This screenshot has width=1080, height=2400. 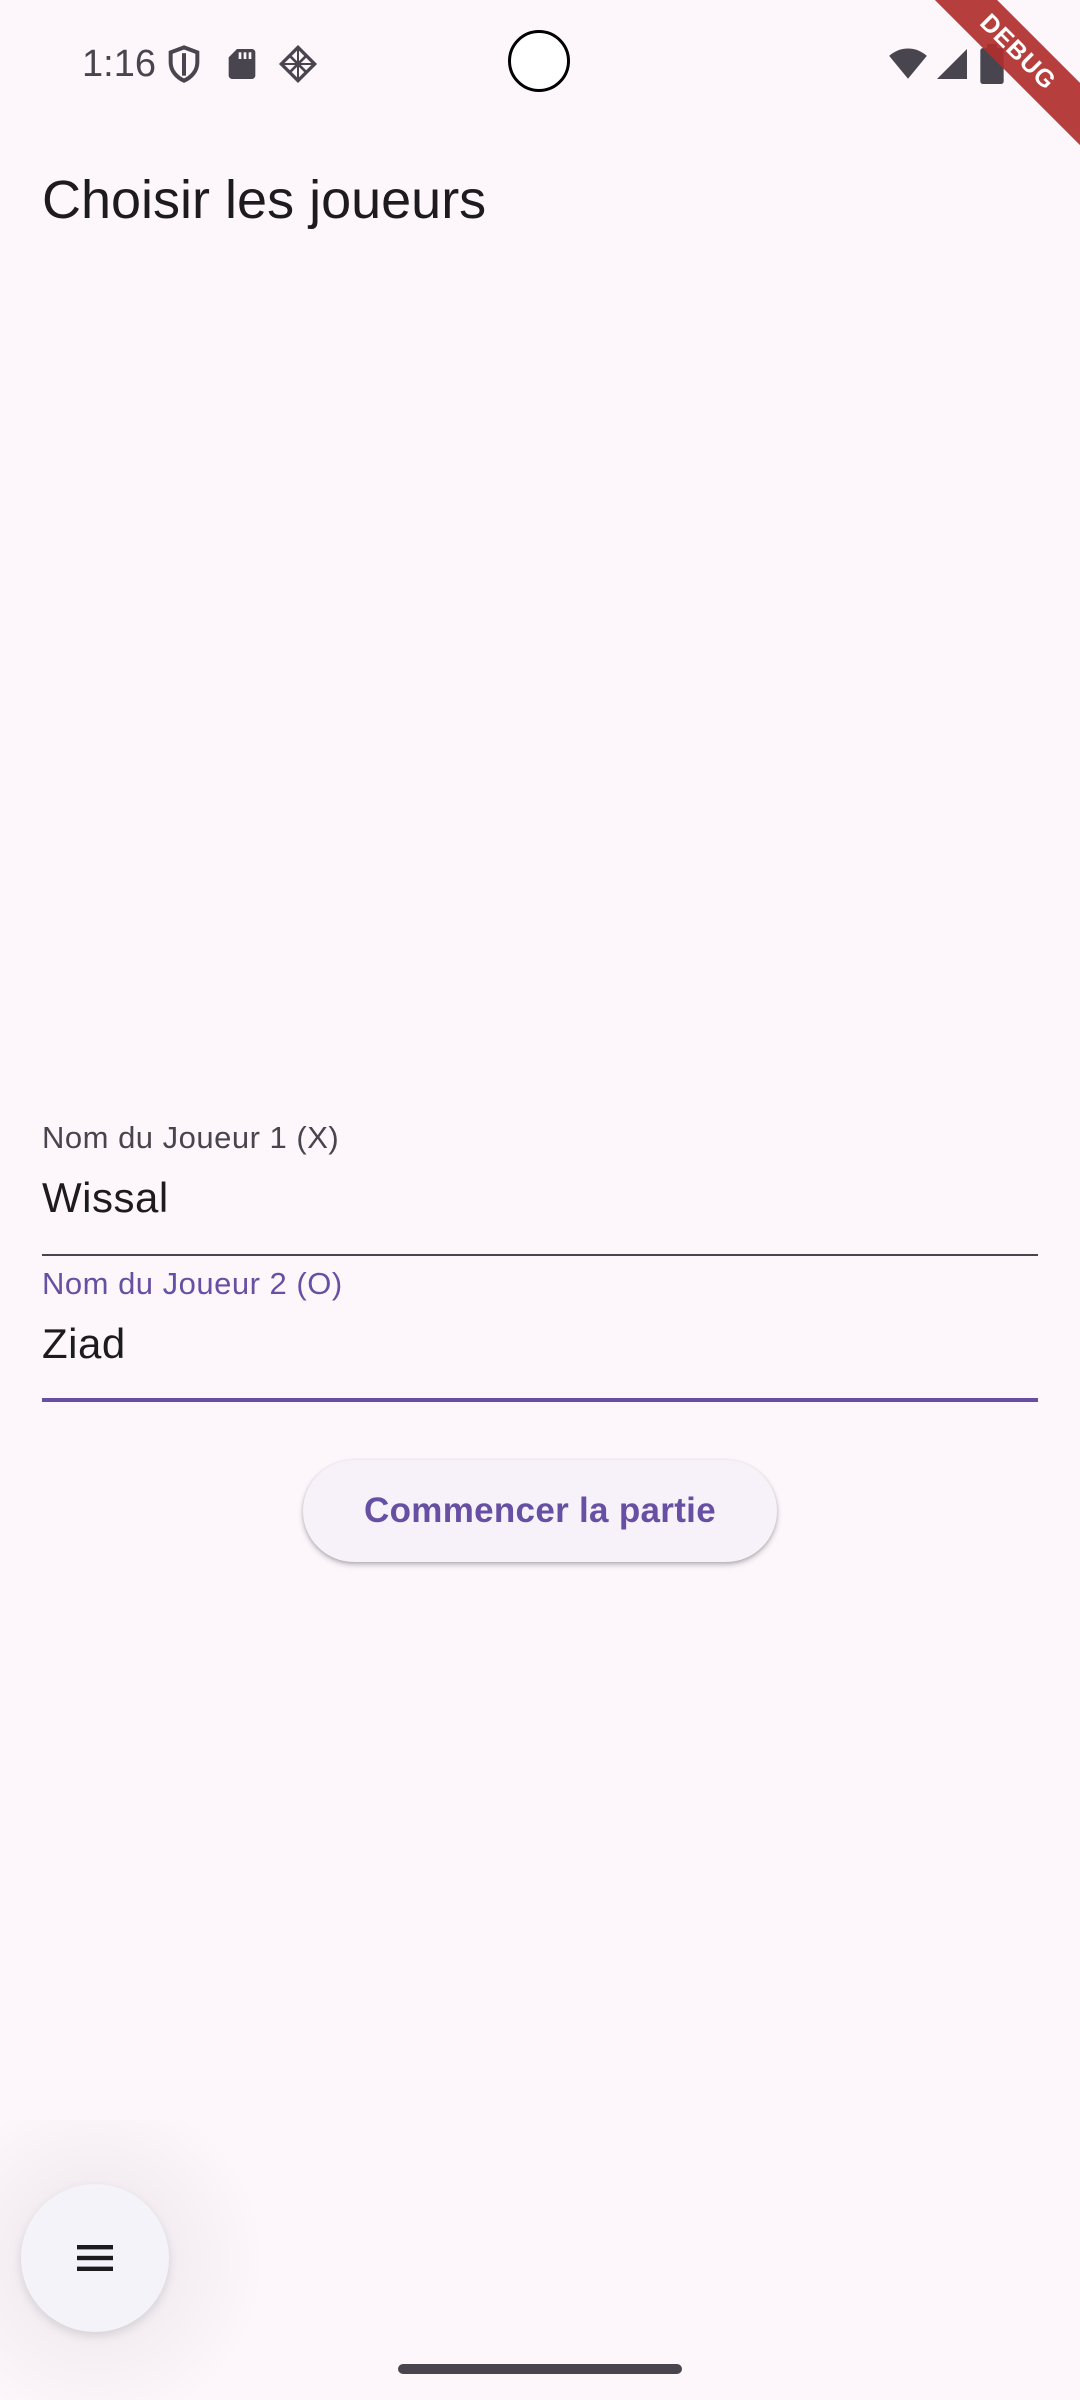 I want to click on status-bar: 1:16, so click(x=540, y=65).